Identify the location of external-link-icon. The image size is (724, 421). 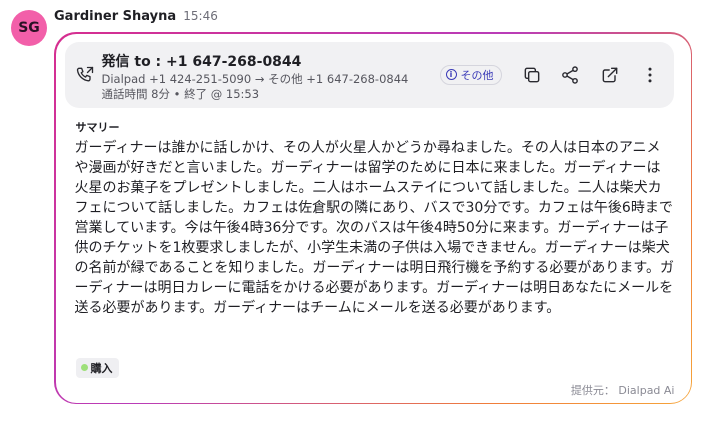
(610, 75).